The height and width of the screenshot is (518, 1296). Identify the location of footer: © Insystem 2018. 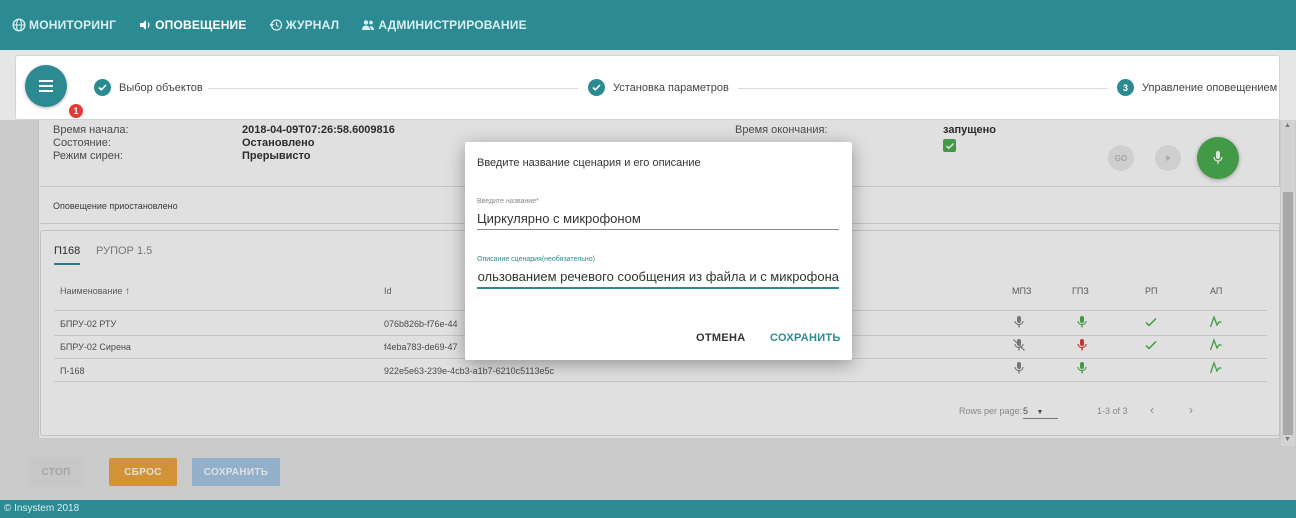
(648, 509).